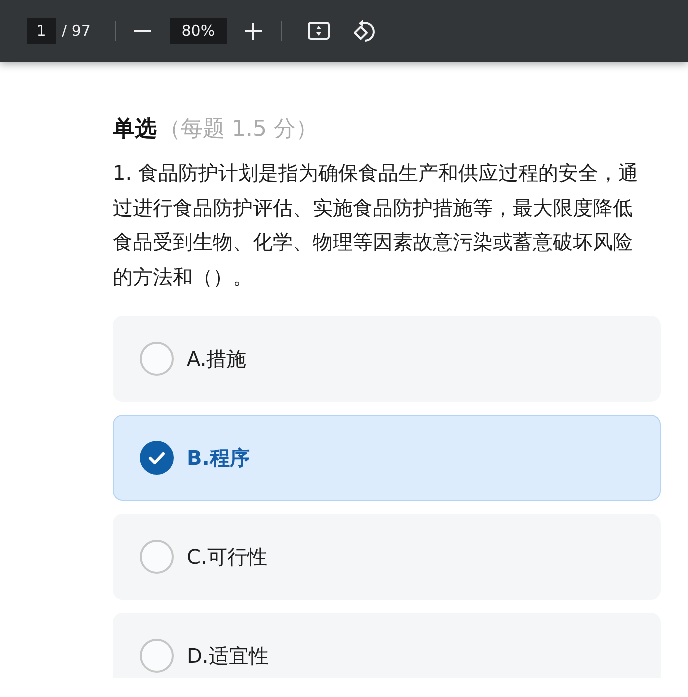 The height and width of the screenshot is (697, 688). What do you see at coordinates (319, 31) in the screenshot?
I see `fit-page-icon` at bounding box center [319, 31].